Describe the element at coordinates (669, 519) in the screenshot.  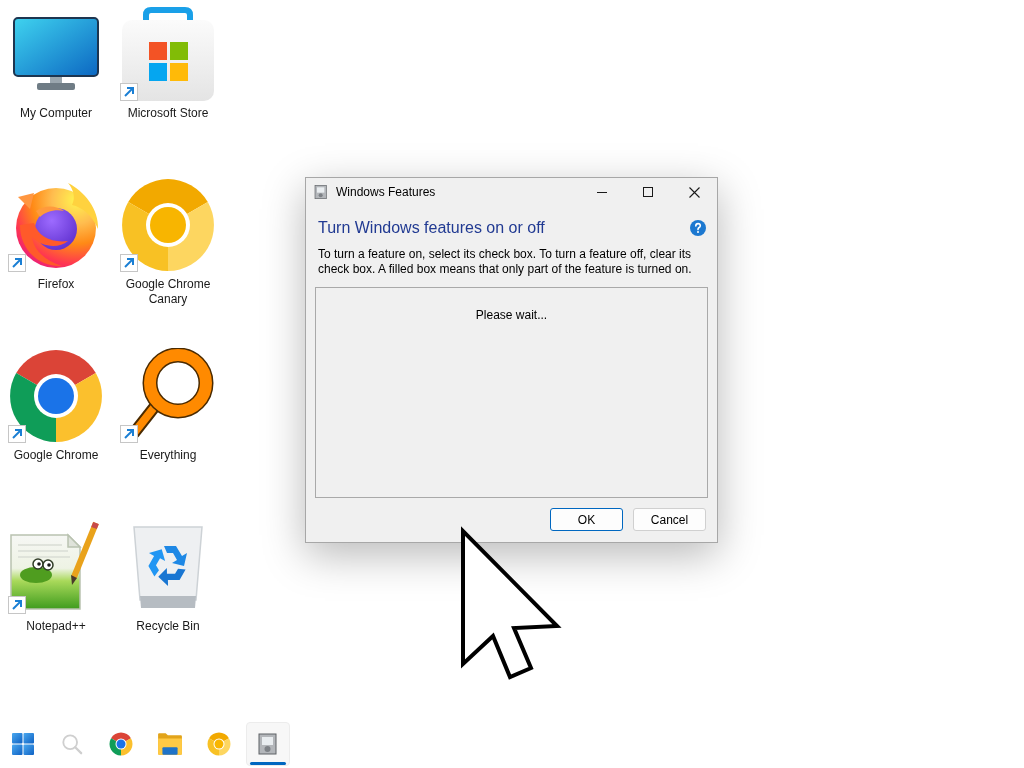
I see `cancel-button: Cancel` at that location.